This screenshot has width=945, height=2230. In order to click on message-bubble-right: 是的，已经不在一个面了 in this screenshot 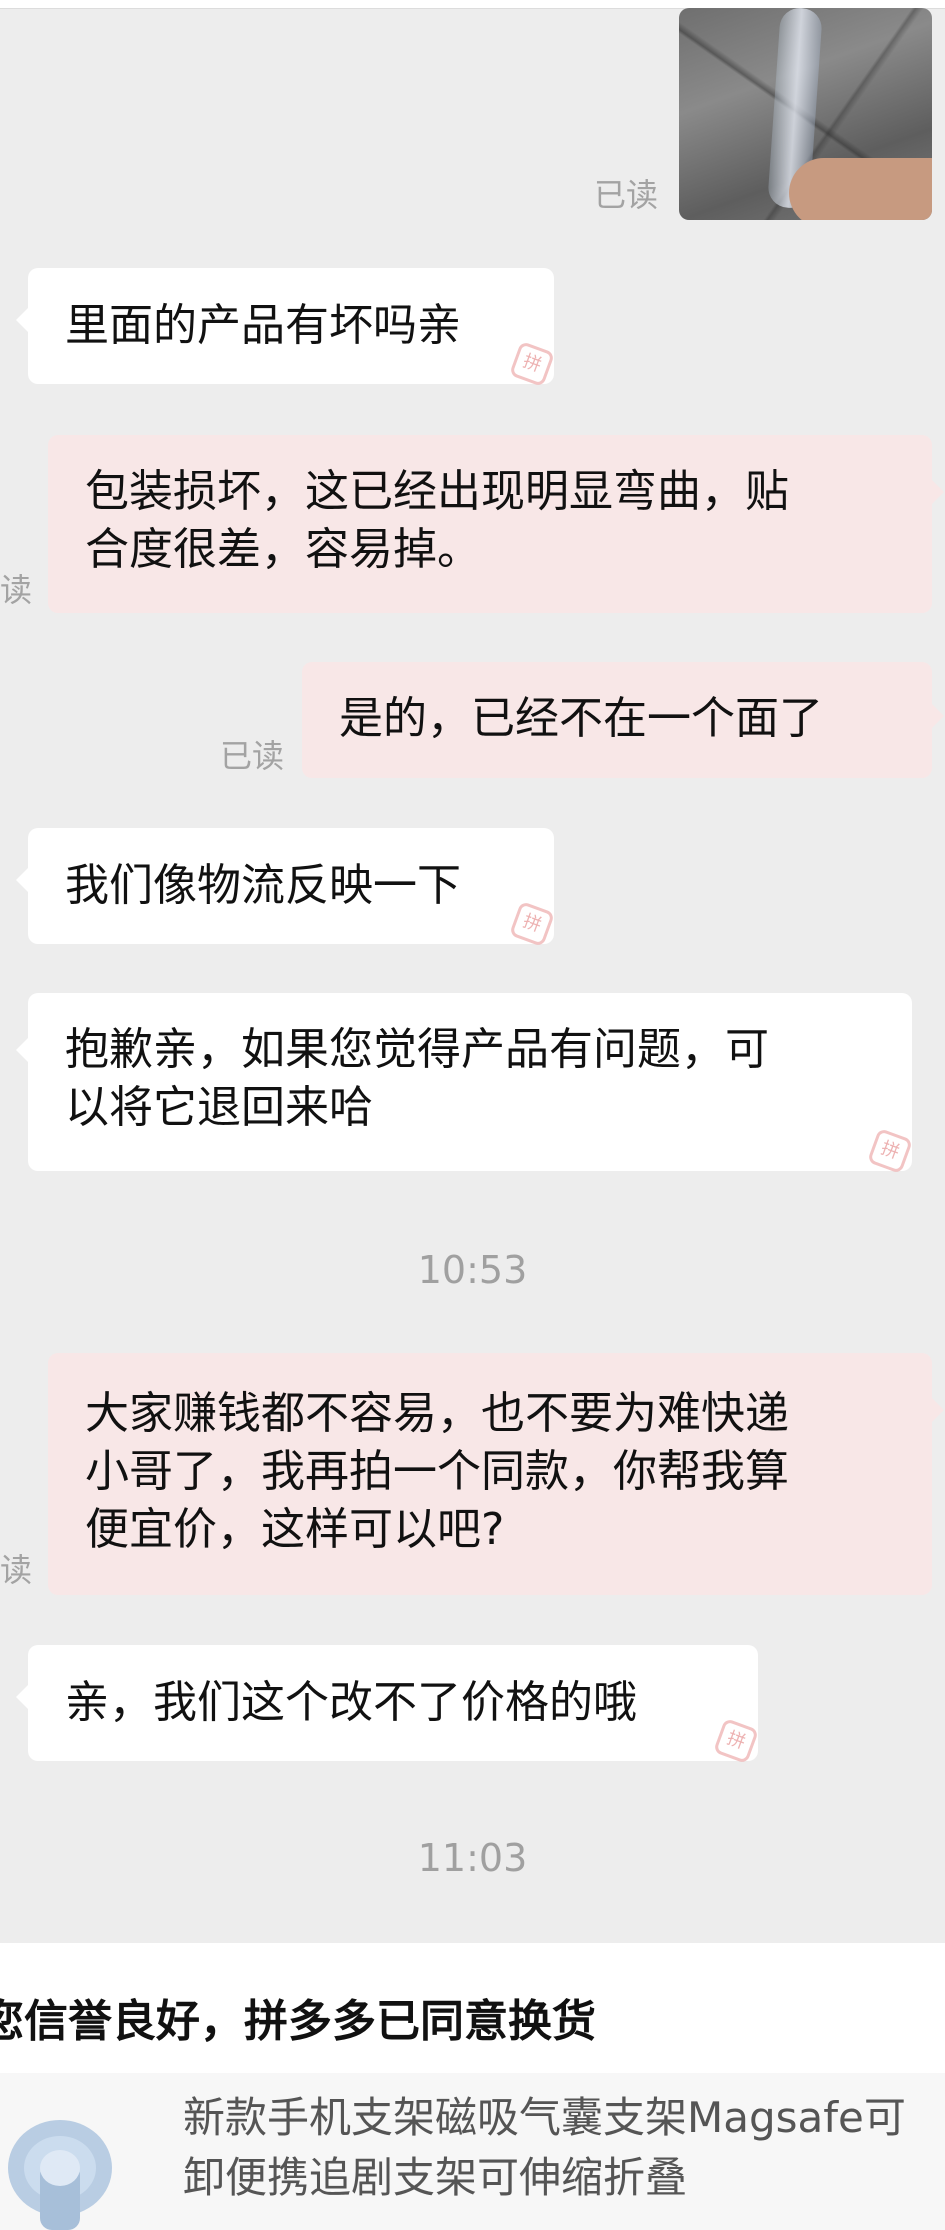, I will do `click(623, 720)`.